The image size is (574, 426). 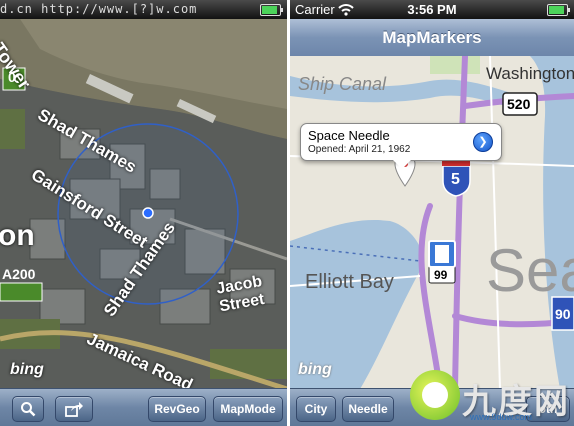 I want to click on city-button: City, so click(x=316, y=409).